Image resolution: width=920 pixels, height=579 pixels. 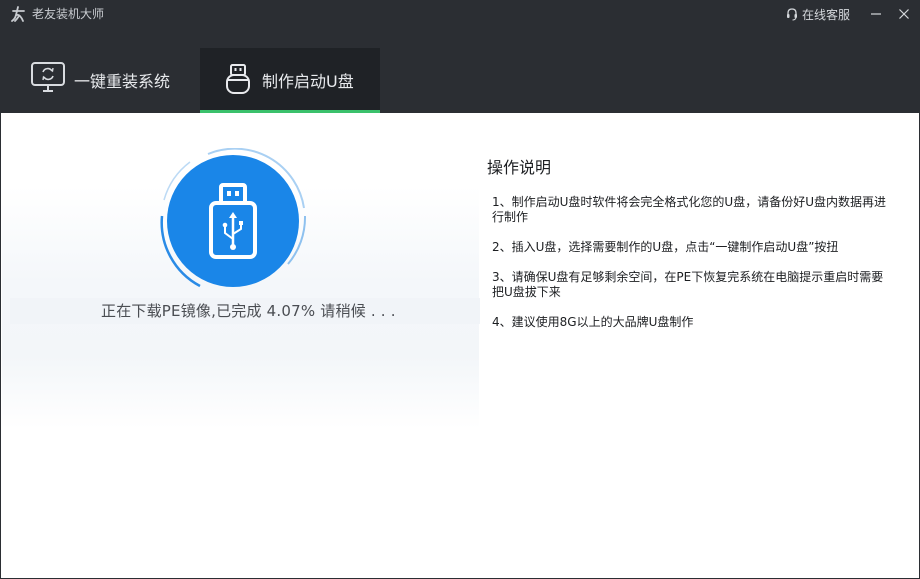 I want to click on tab-make-boot-usb: 制作启动U盘, so click(x=290, y=80).